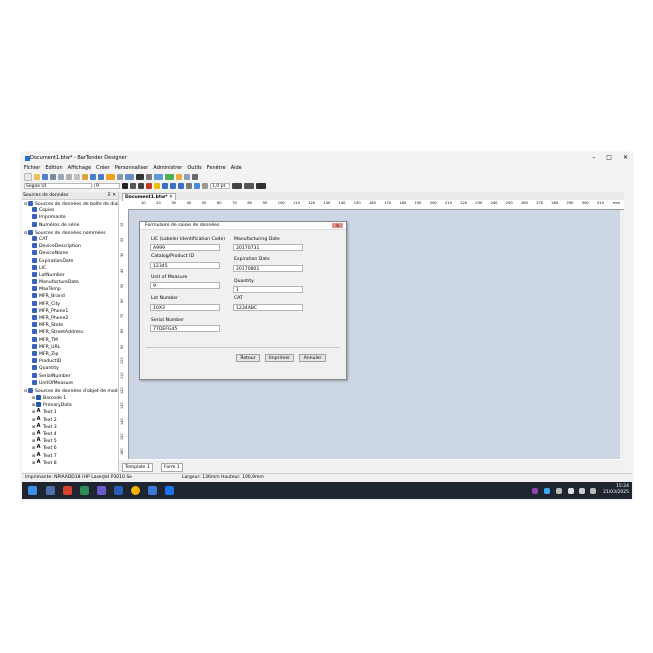  Describe the element at coordinates (169, 490) in the screenshot. I see `taskbar-file-icon` at that location.